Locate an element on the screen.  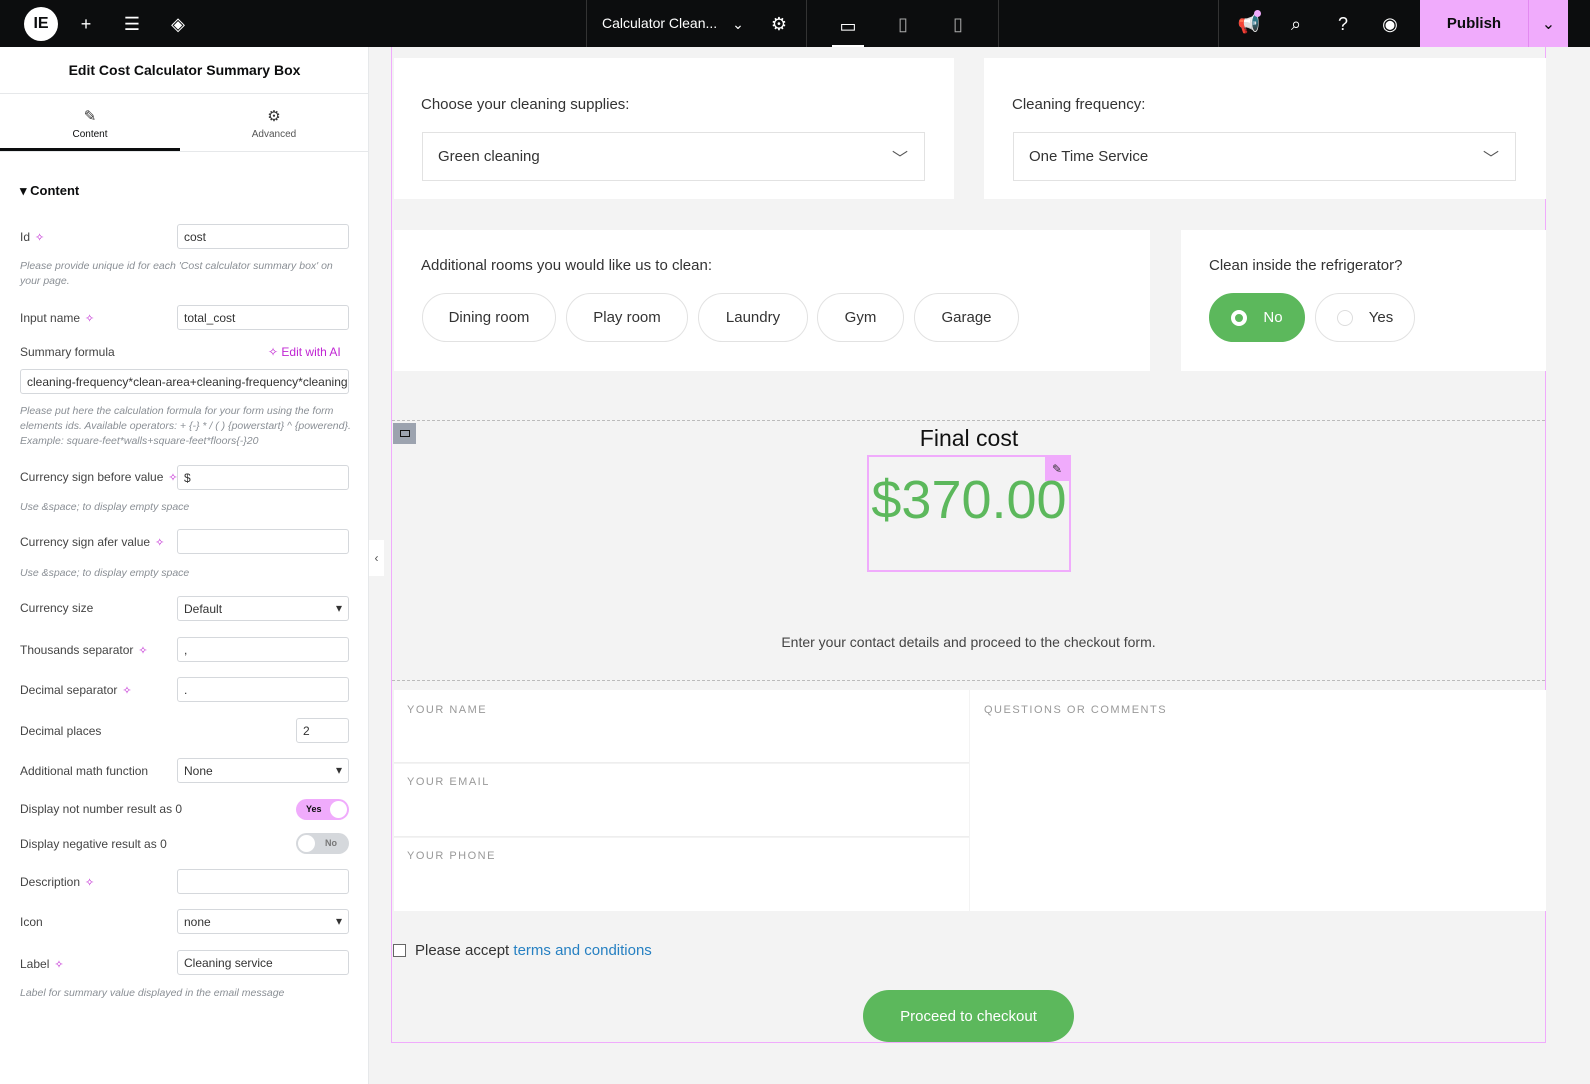
summary-label-input: Cleaning service is located at coordinates (263, 962).